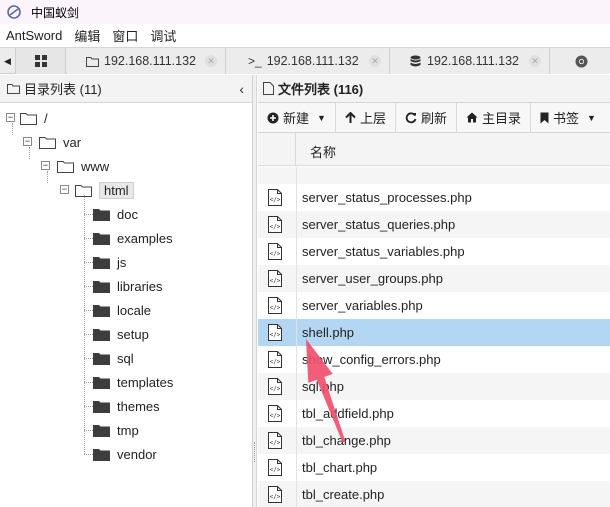 Image resolution: width=610 pixels, height=507 pixels. Describe the element at coordinates (83, 166) in the screenshot. I see `tree-node-www: www` at that location.